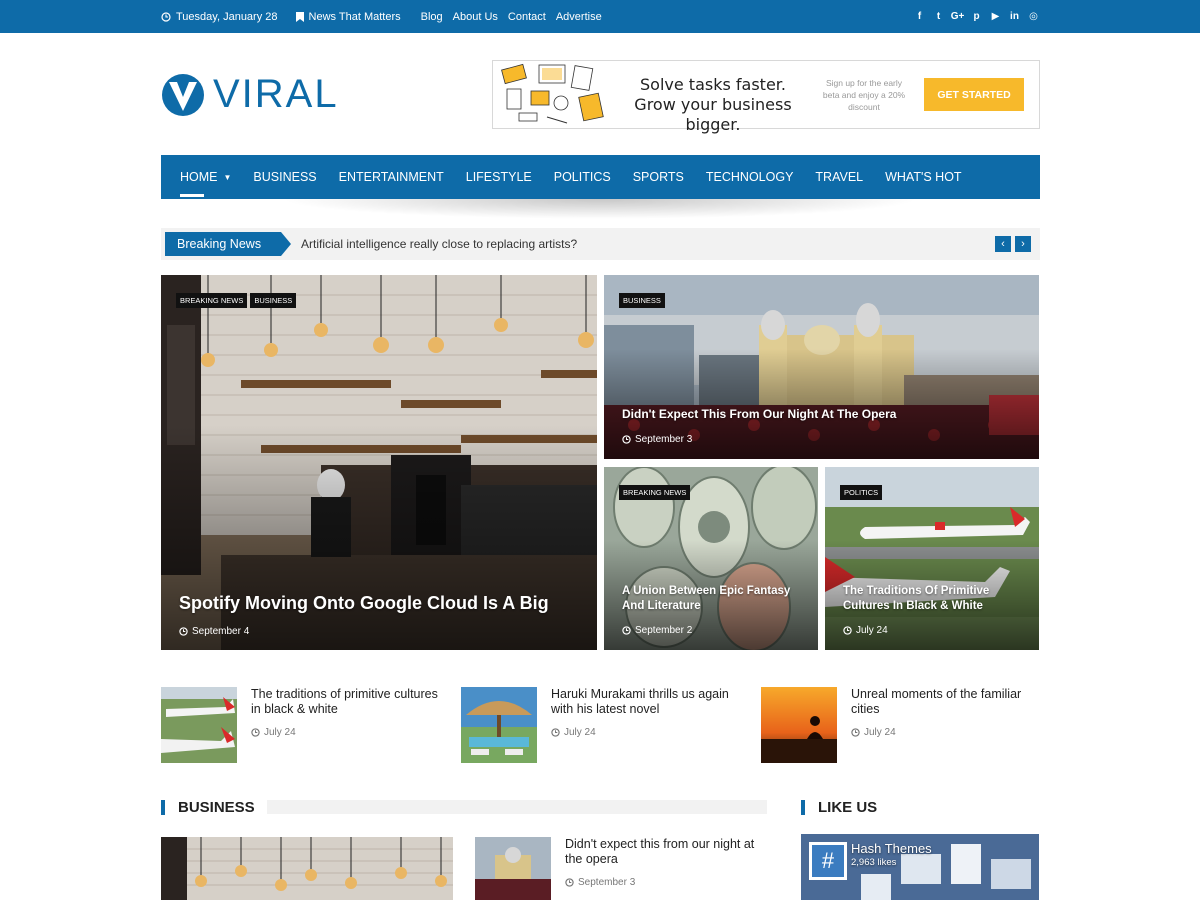 The height and width of the screenshot is (900, 1200). I want to click on post-title: Unreal moments of the familiar cities, so click(949, 702).